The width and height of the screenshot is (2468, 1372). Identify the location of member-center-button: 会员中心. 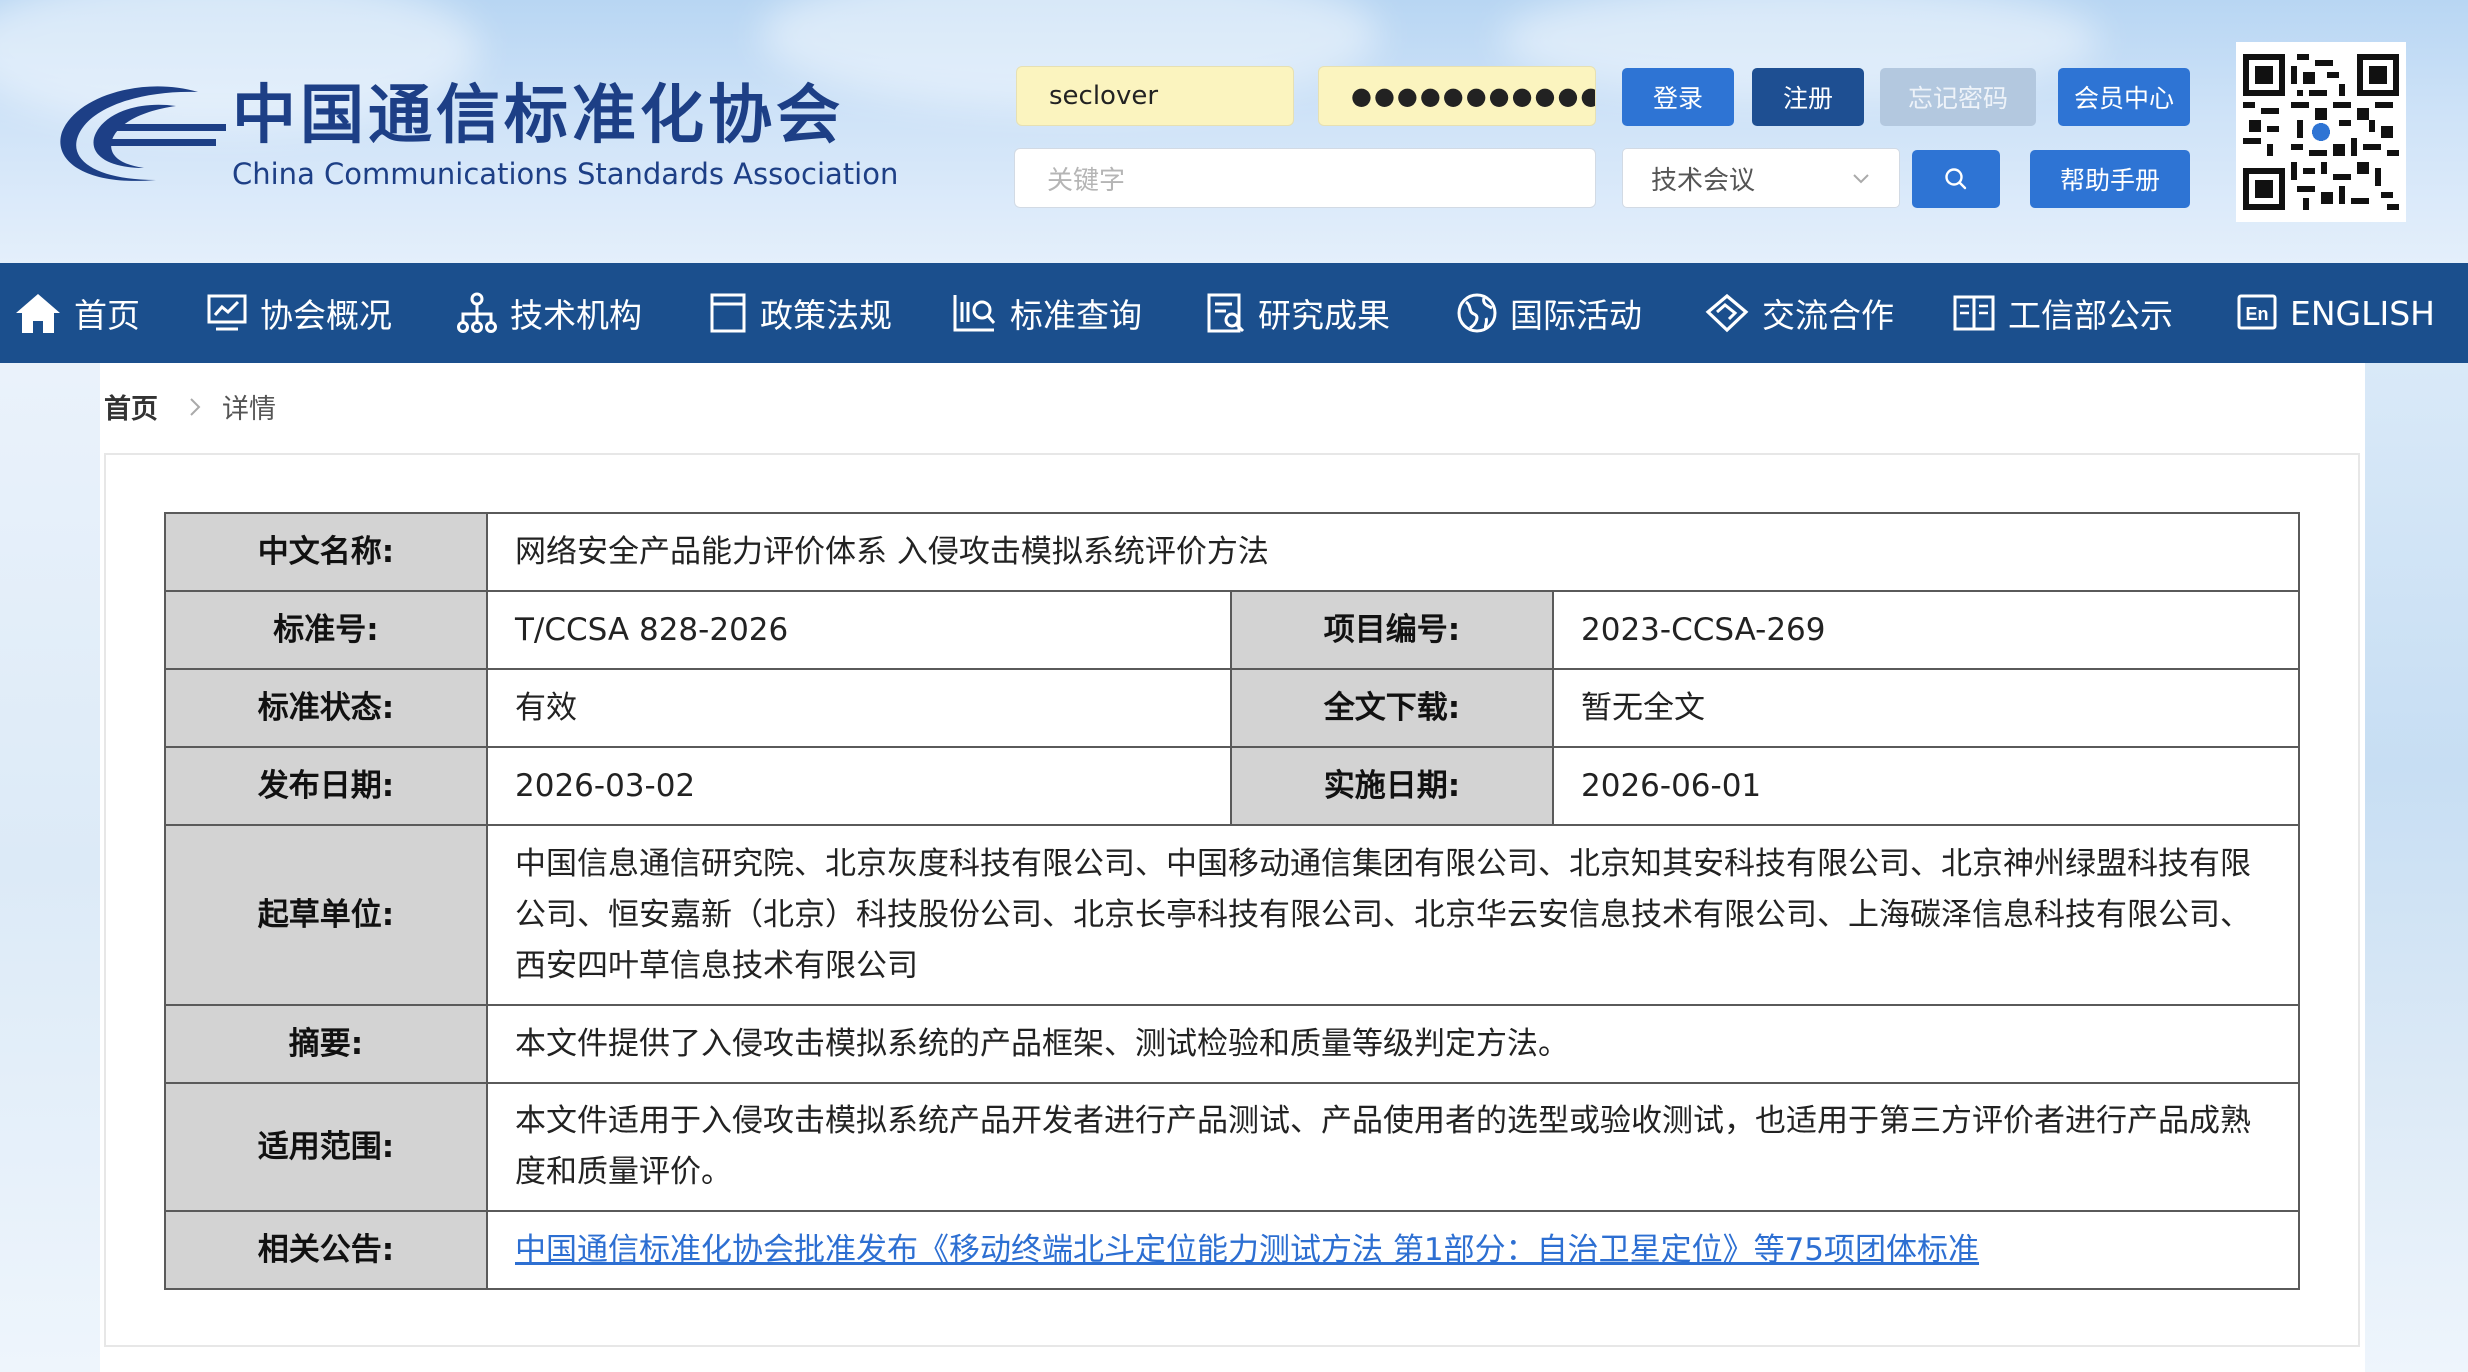
(2124, 97).